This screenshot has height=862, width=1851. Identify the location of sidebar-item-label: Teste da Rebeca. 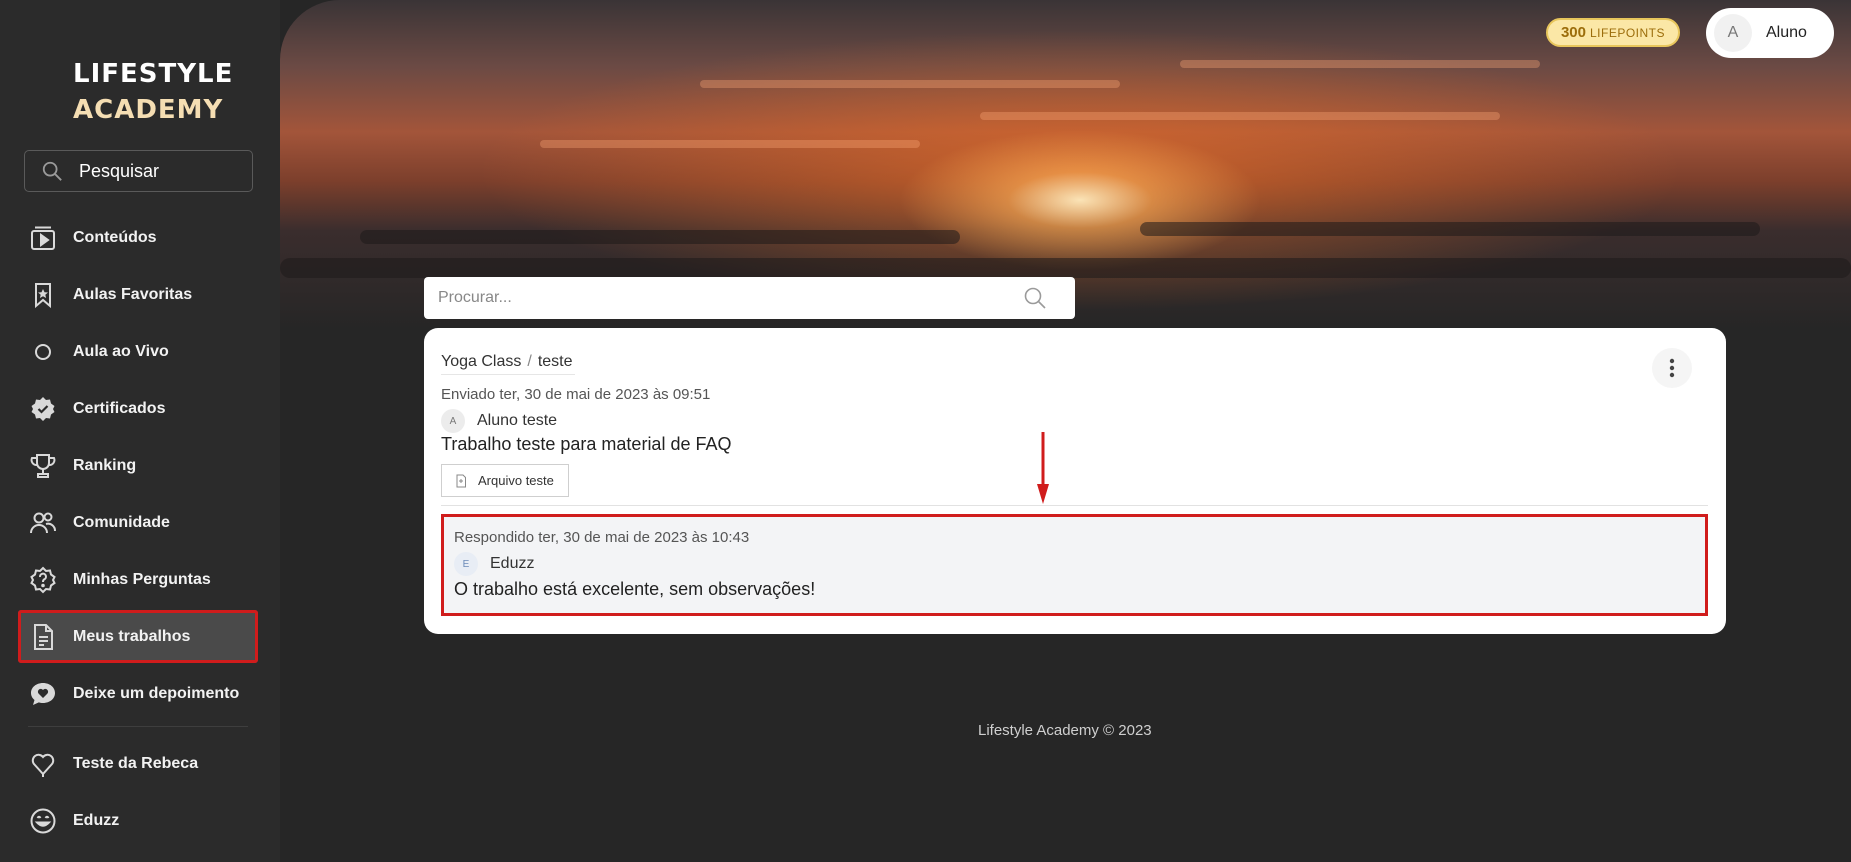
(136, 763).